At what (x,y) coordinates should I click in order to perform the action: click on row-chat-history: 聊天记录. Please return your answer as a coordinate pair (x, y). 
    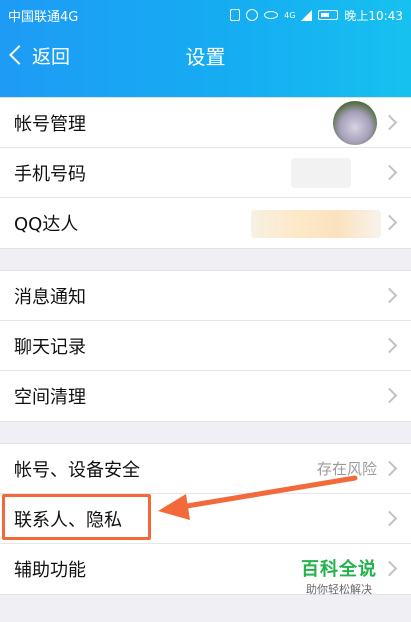
    Looking at the image, I should click on (205, 346).